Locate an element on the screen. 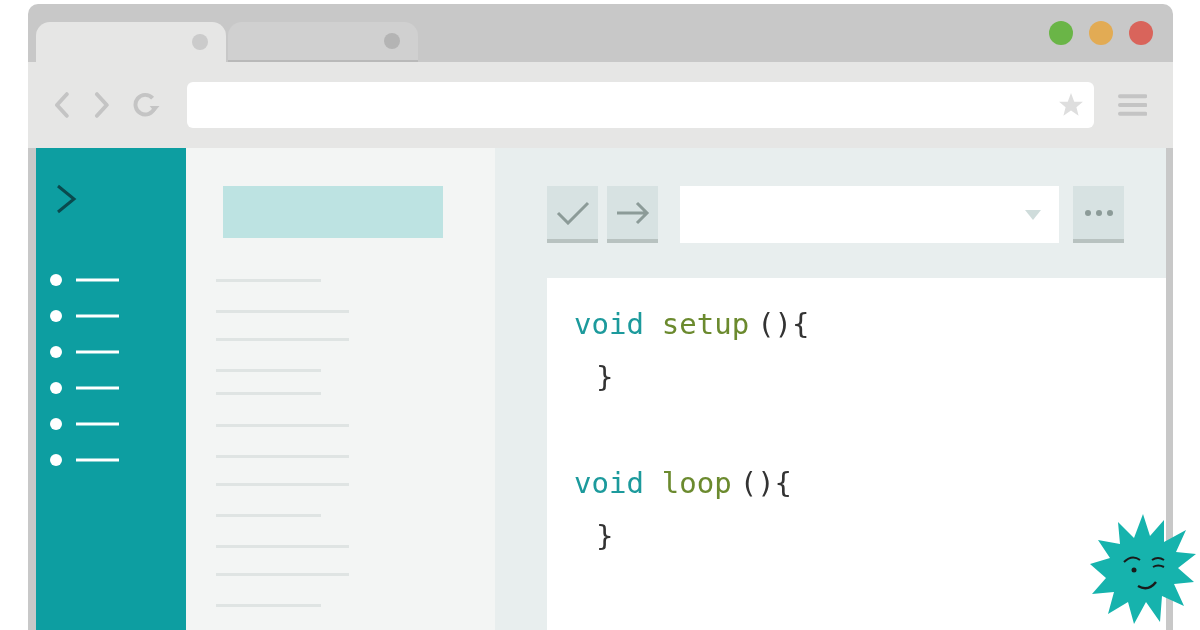 The height and width of the screenshot is (630, 1200). forward-icon is located at coordinates (101, 105).